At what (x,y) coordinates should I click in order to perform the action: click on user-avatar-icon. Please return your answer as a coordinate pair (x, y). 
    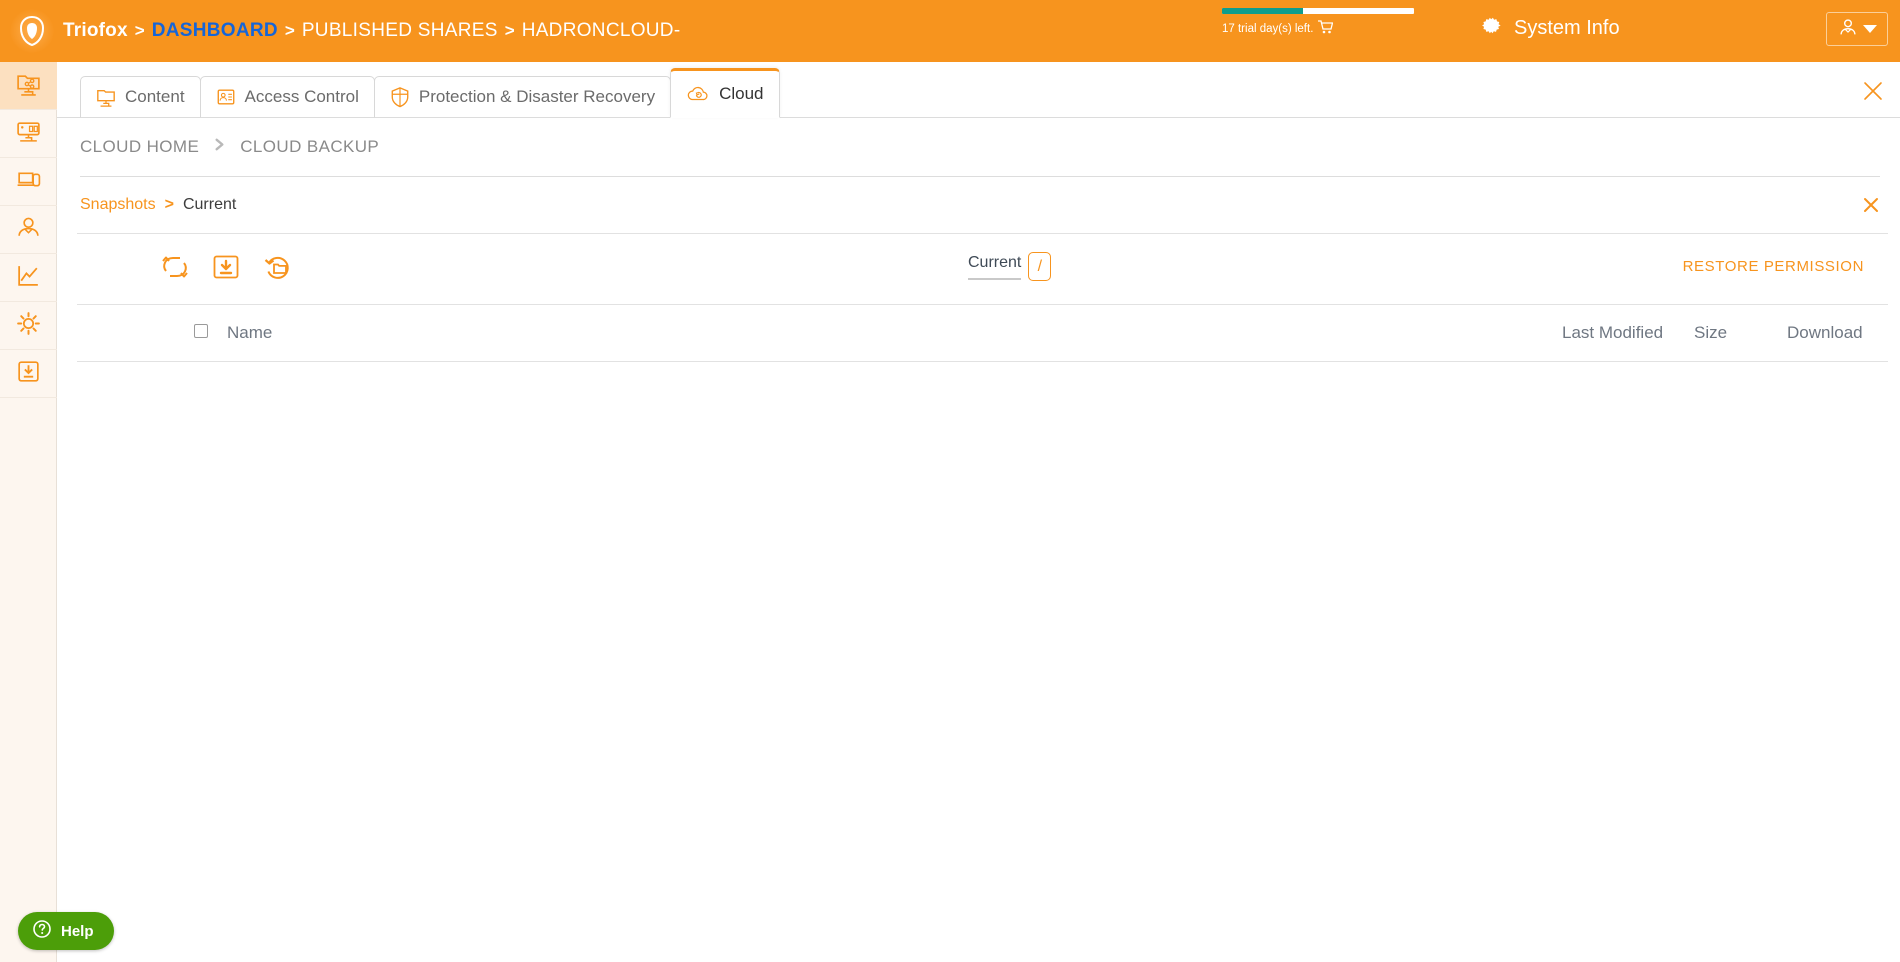
    Looking at the image, I should click on (1848, 29).